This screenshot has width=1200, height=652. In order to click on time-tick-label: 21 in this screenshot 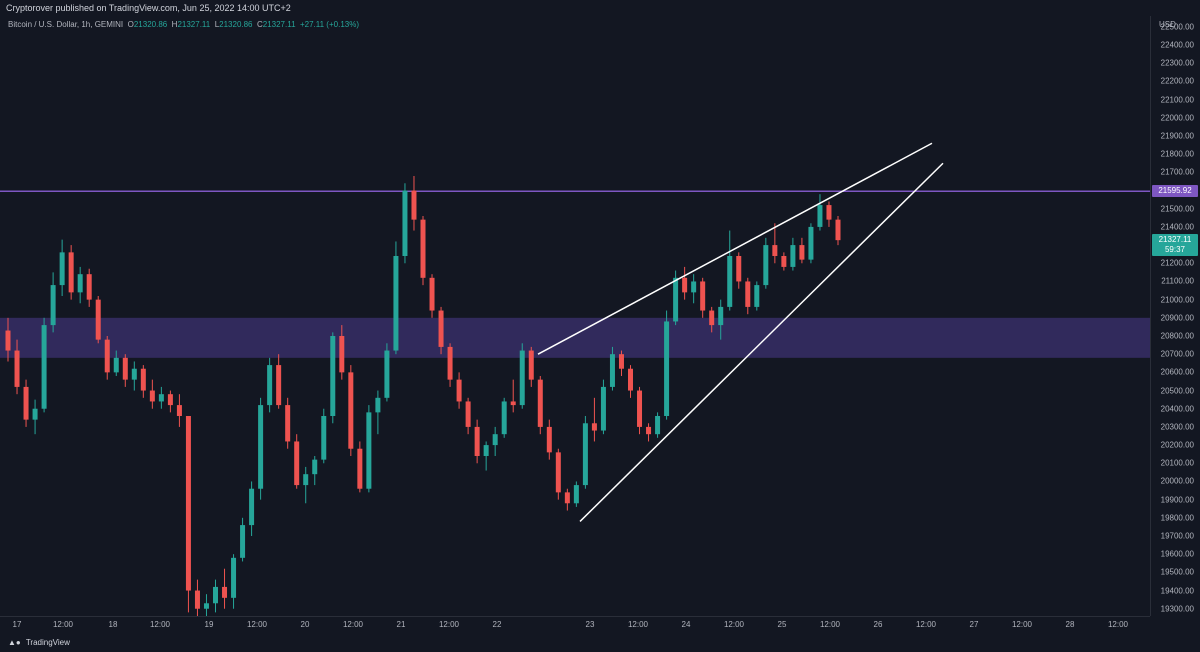, I will do `click(401, 624)`.